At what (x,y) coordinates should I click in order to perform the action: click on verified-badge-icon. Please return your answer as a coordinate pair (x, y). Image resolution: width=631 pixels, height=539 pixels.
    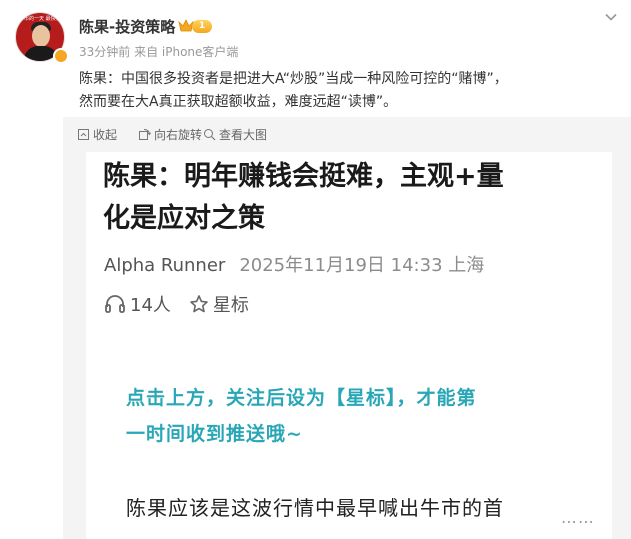
    Looking at the image, I should click on (61, 56).